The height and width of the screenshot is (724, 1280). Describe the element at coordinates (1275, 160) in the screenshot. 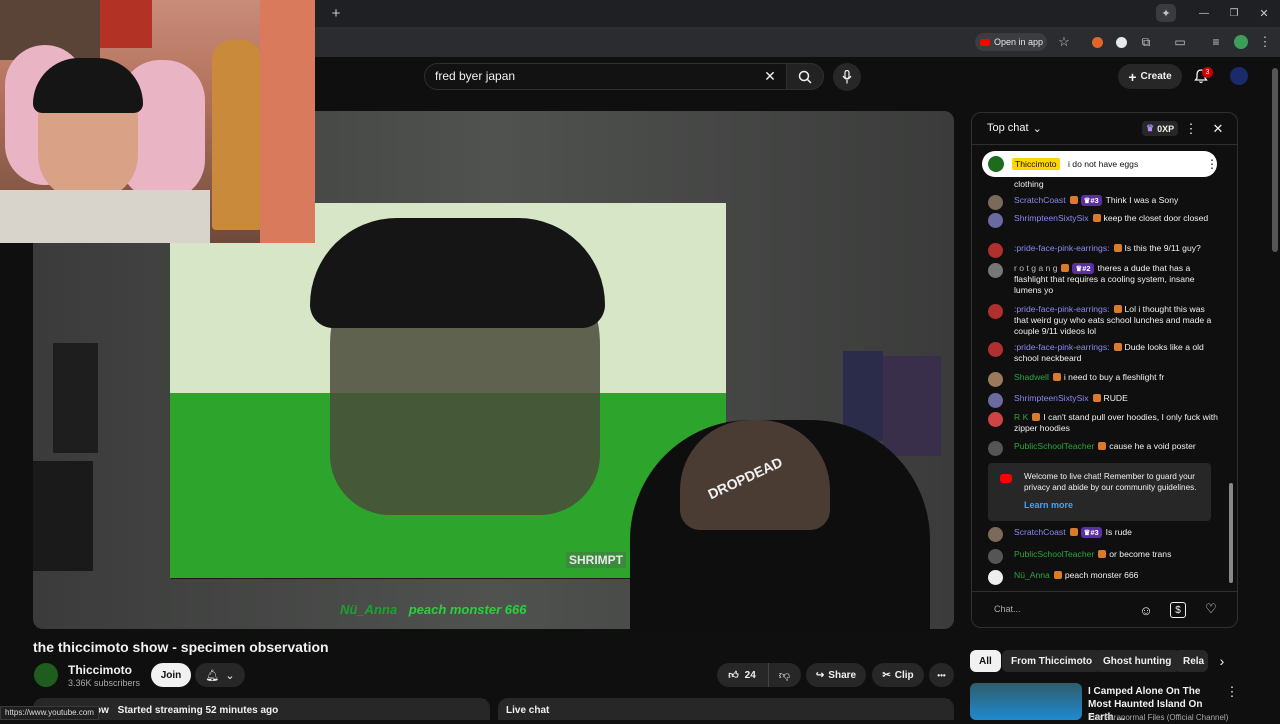

I see `page-scrollbar` at that location.